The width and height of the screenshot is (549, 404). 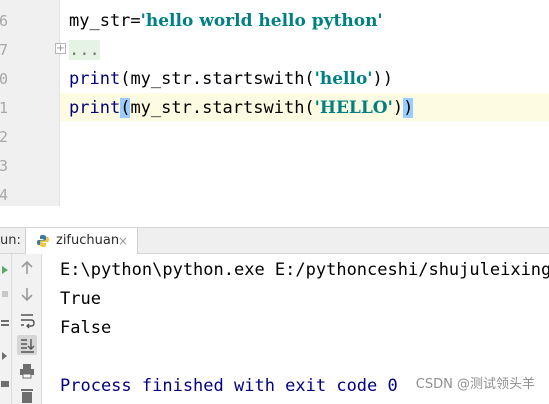 What do you see at coordinates (4, 79) in the screenshot?
I see `line-number: 0` at bounding box center [4, 79].